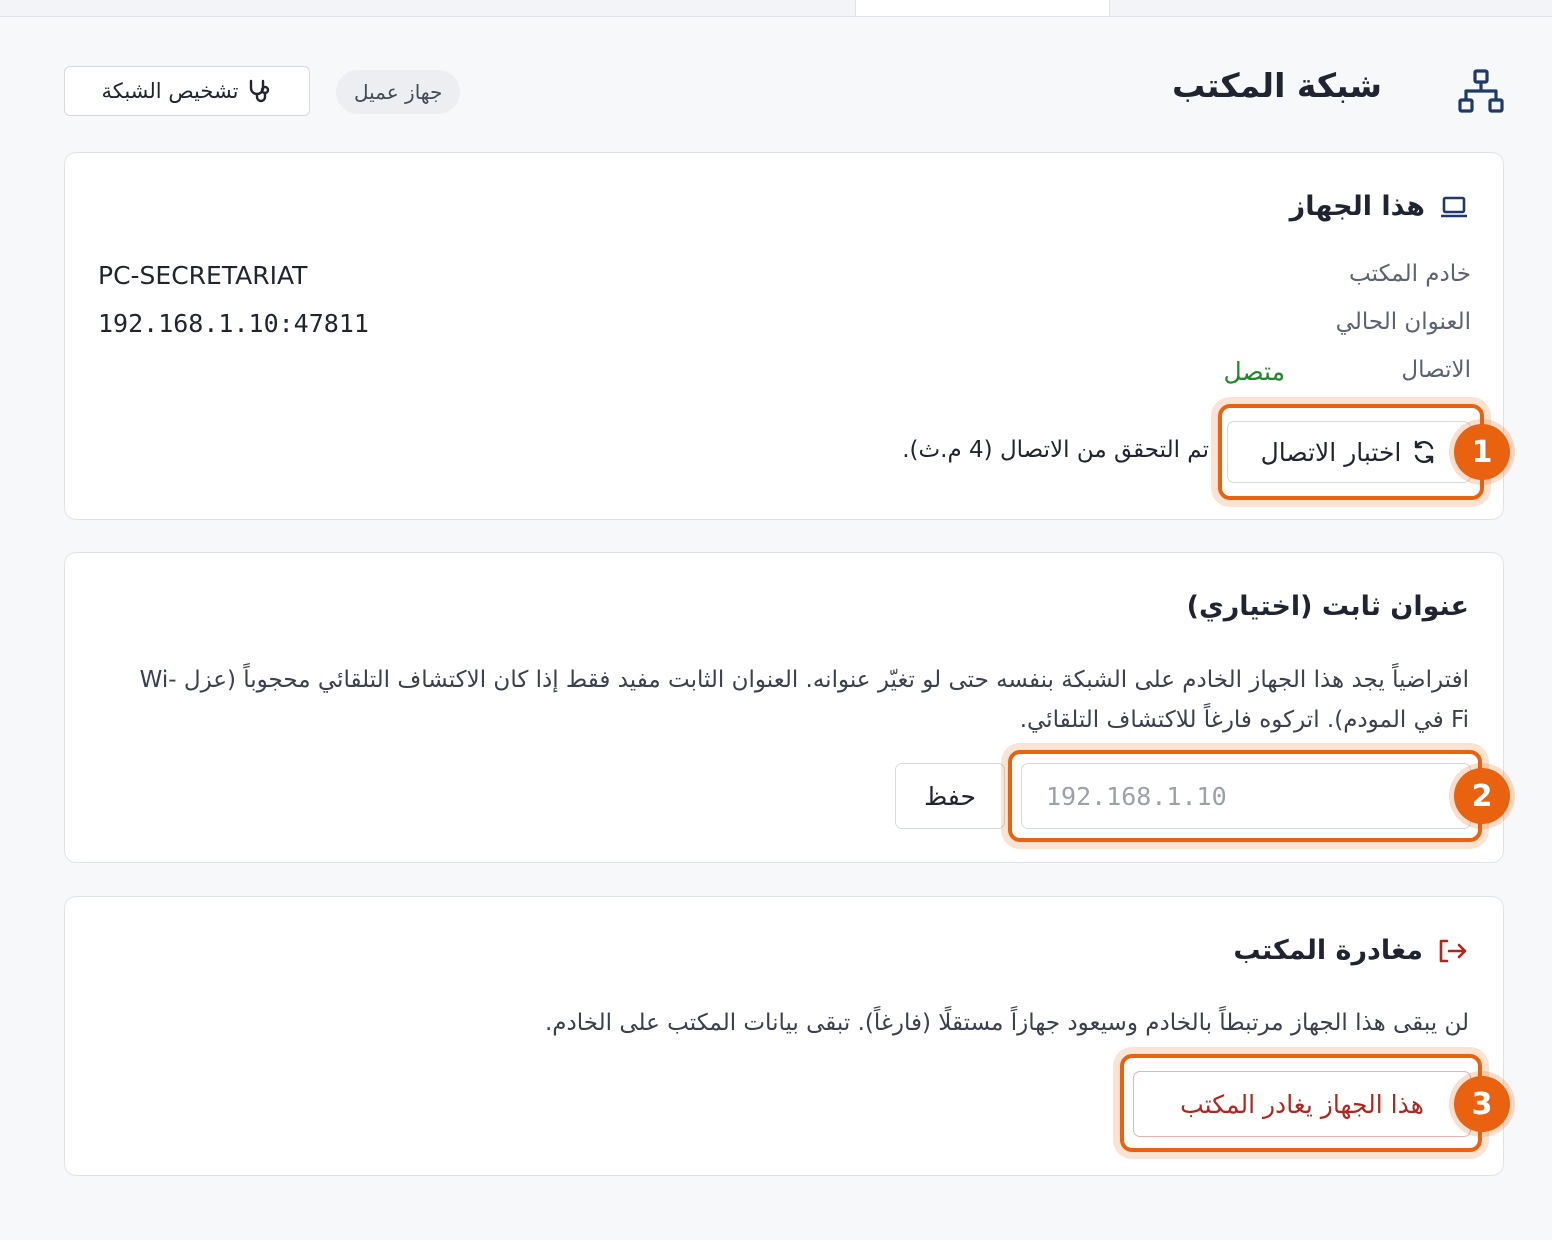  What do you see at coordinates (398, 92) in the screenshot?
I see `client-device-badge: جهاز عميل` at bounding box center [398, 92].